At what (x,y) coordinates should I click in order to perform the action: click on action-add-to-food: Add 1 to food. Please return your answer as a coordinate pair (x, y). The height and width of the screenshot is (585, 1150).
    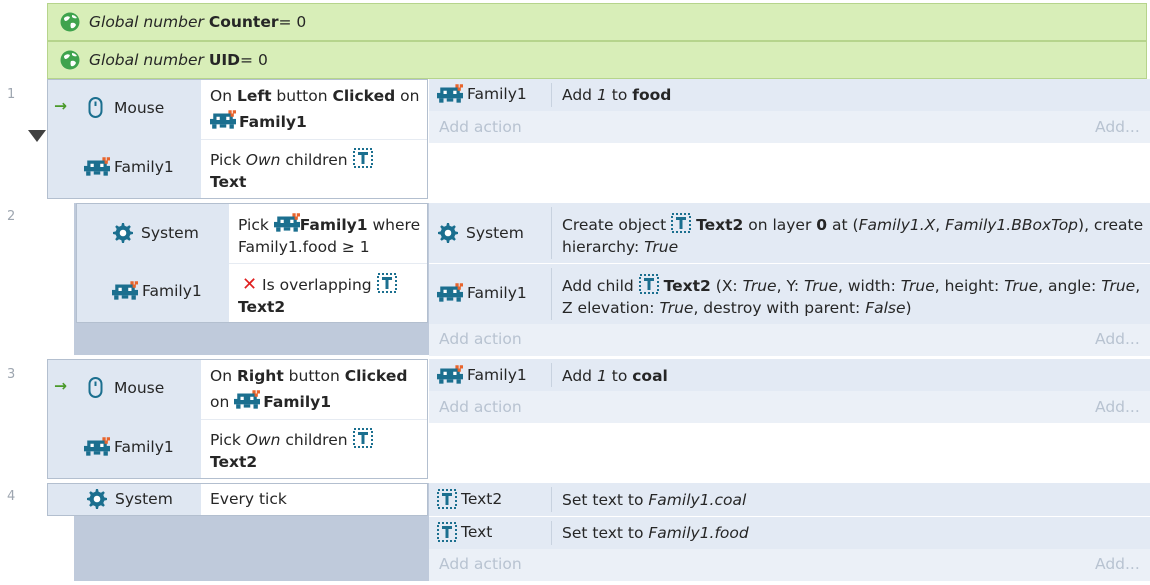
    Looking at the image, I should click on (616, 95).